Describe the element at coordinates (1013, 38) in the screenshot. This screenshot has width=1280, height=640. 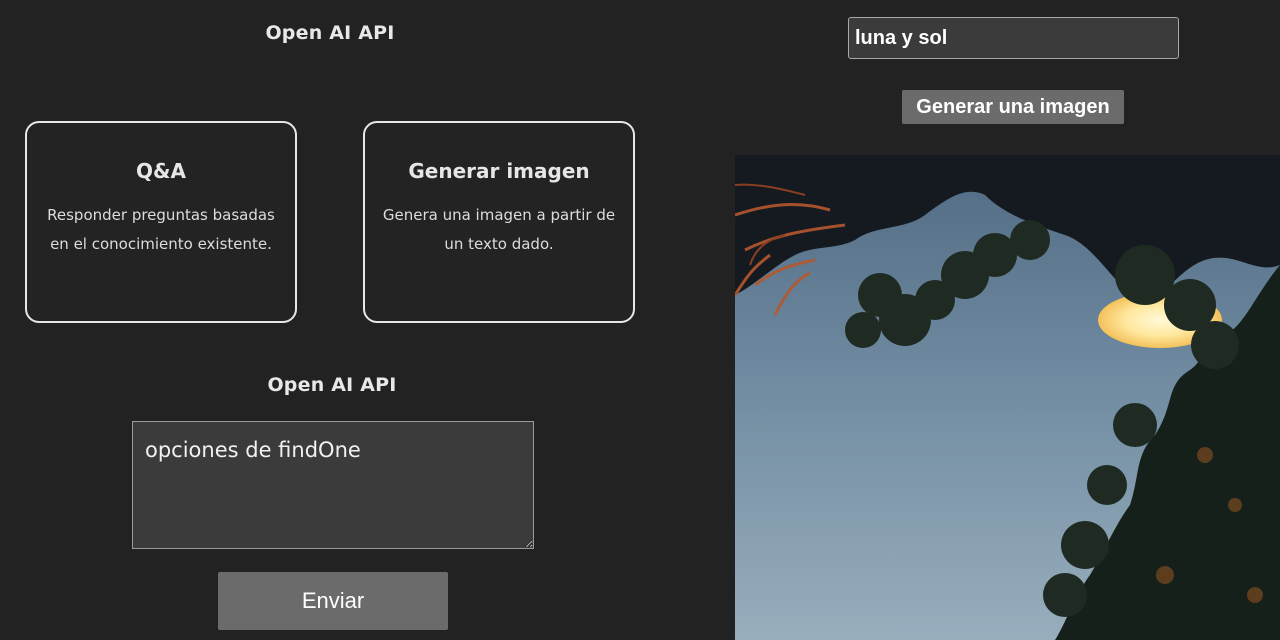
I see `image-prompt-input` at that location.